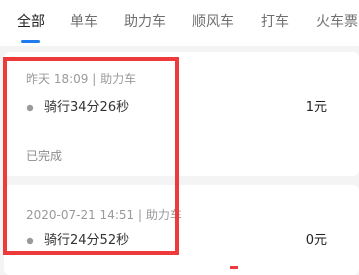 The width and height of the screenshot is (359, 275). Describe the element at coordinates (275, 22) in the screenshot. I see `tab-taxi: 打车` at that location.